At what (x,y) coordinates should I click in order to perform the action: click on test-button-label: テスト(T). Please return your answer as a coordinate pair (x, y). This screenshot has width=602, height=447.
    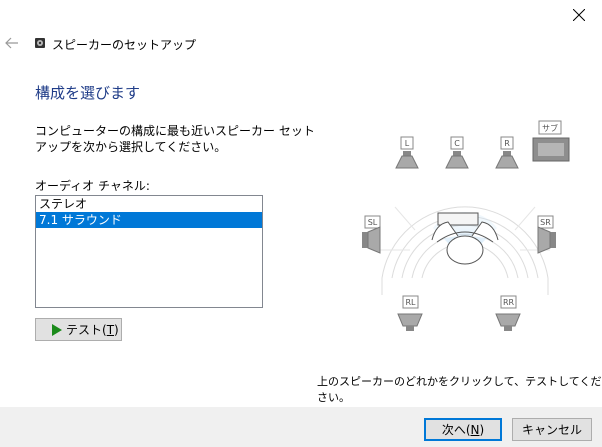
    Looking at the image, I should click on (92, 330).